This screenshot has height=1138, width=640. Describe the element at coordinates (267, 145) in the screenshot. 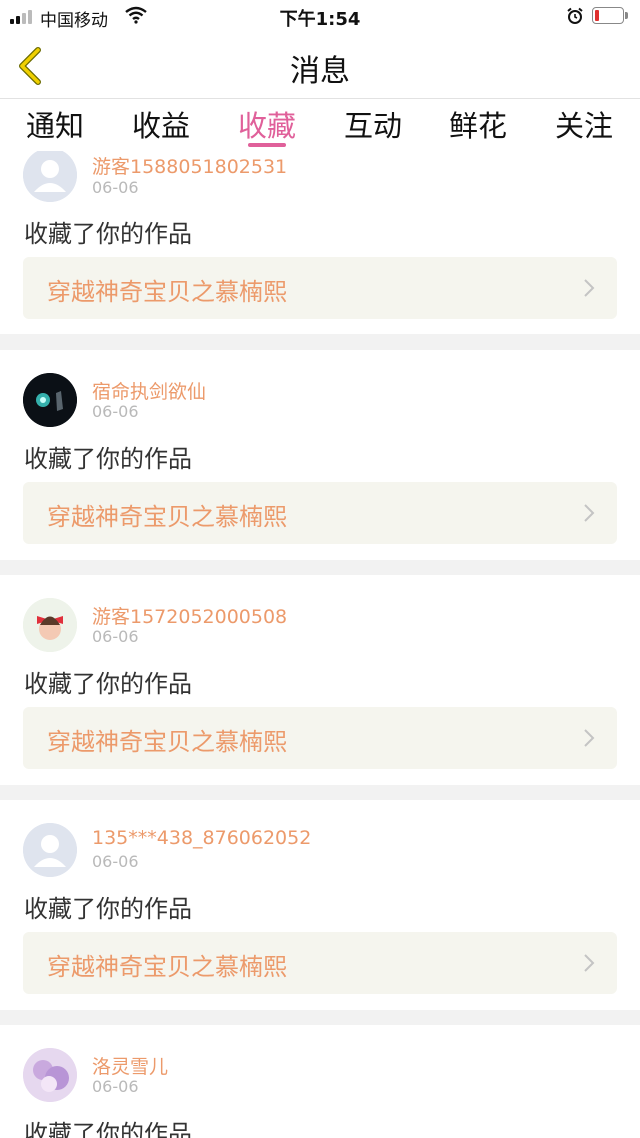

I see `active-tab-indicator` at that location.